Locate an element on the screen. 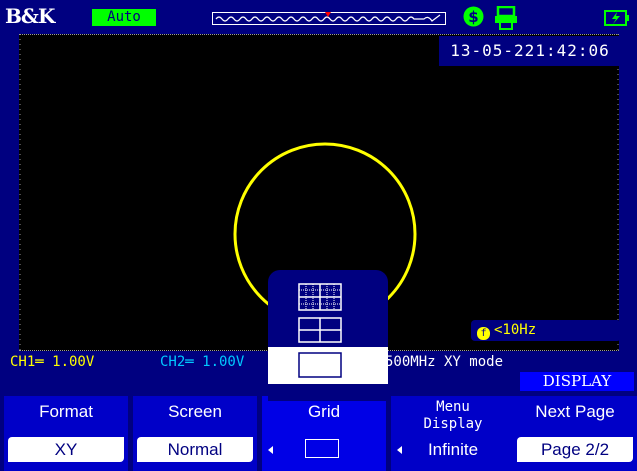  timebase-info: 500MHz XY mode is located at coordinates (444, 362).